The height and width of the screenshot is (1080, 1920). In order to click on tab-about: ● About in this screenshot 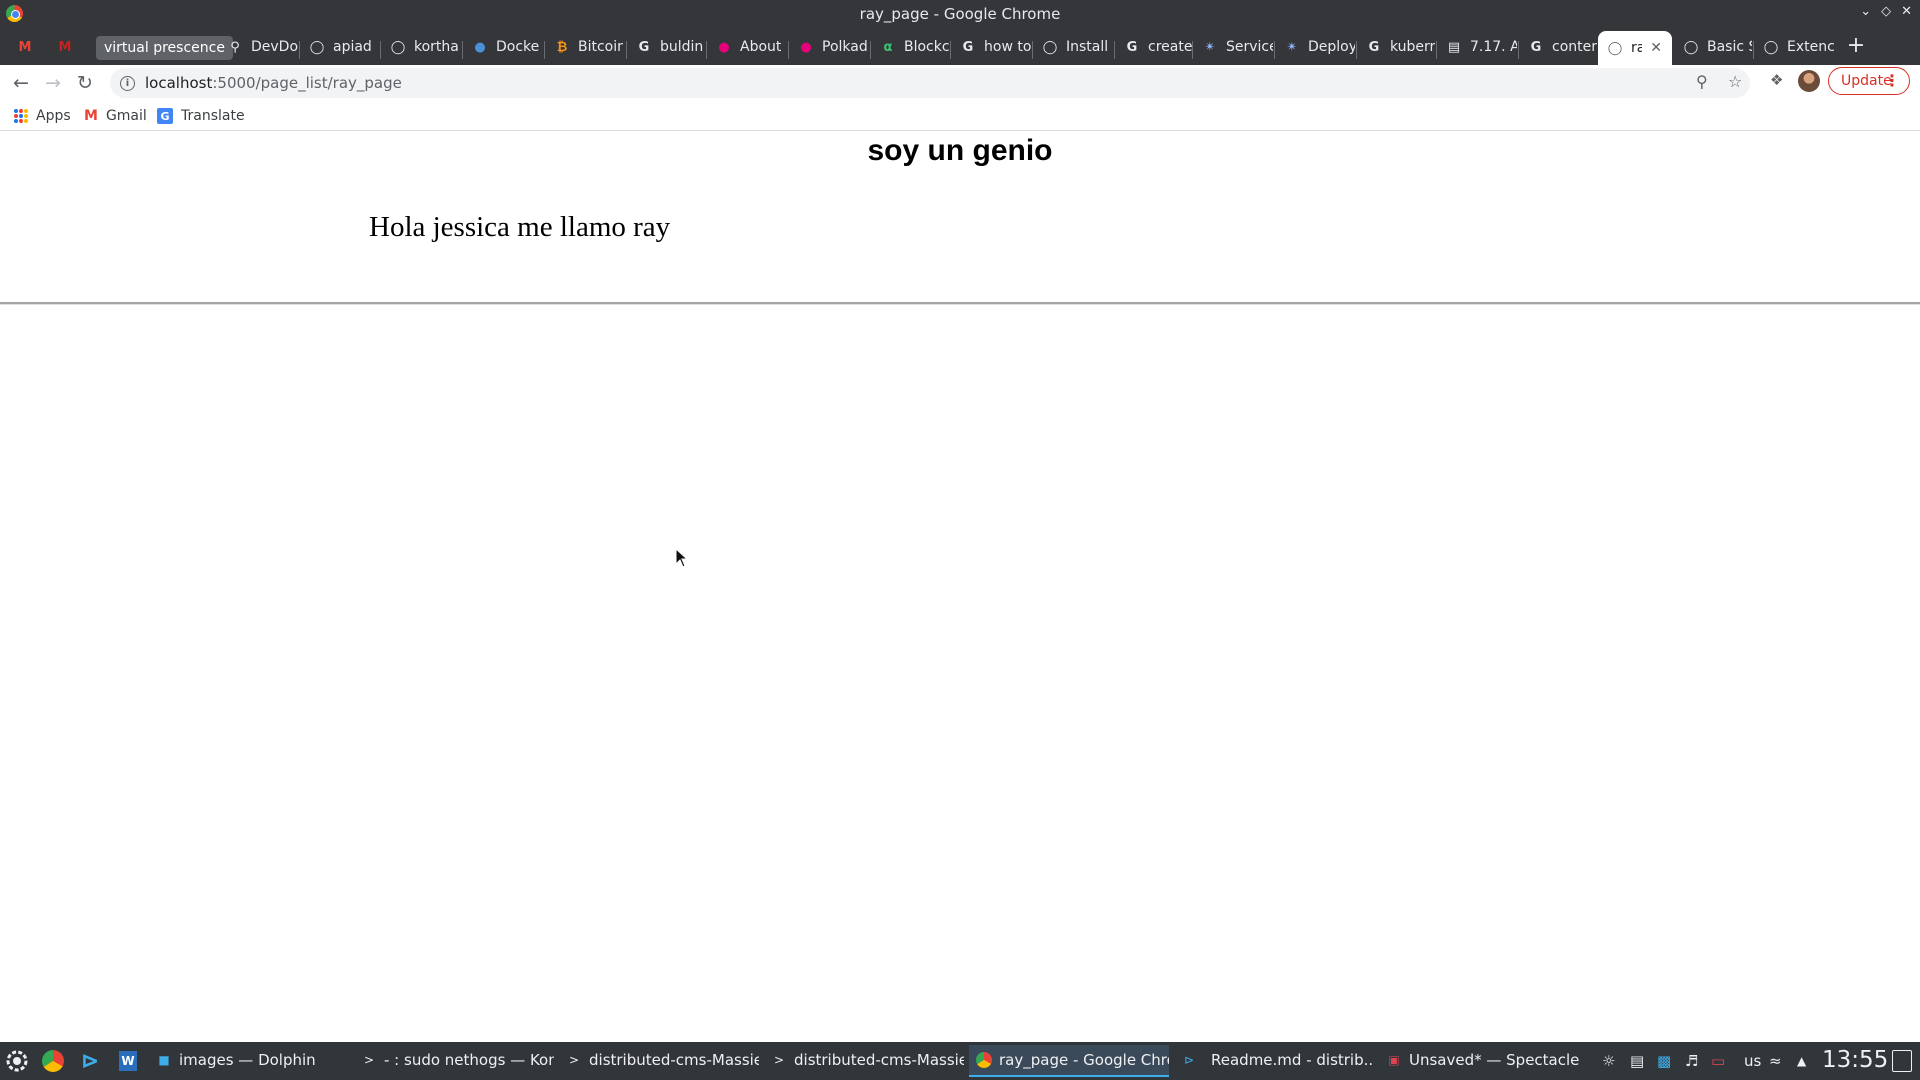, I will do `click(747, 47)`.